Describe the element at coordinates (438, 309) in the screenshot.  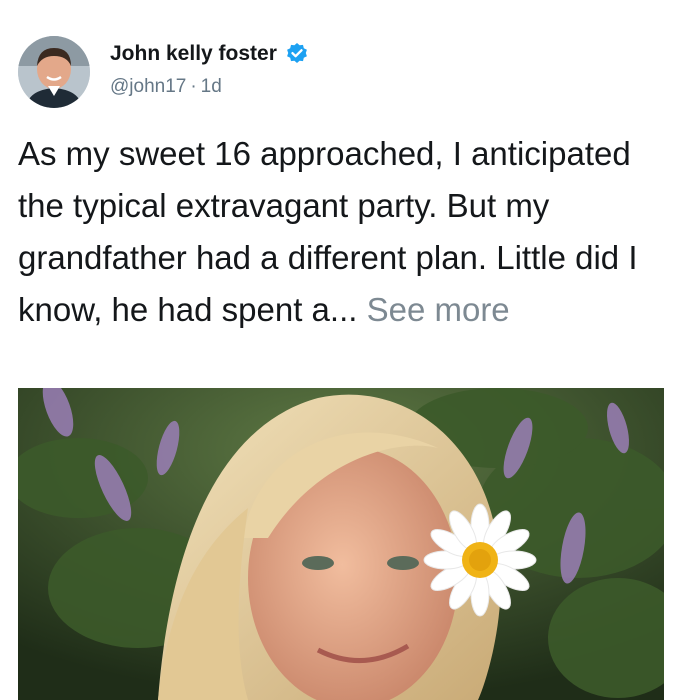
I see `see-more-link: See more` at that location.